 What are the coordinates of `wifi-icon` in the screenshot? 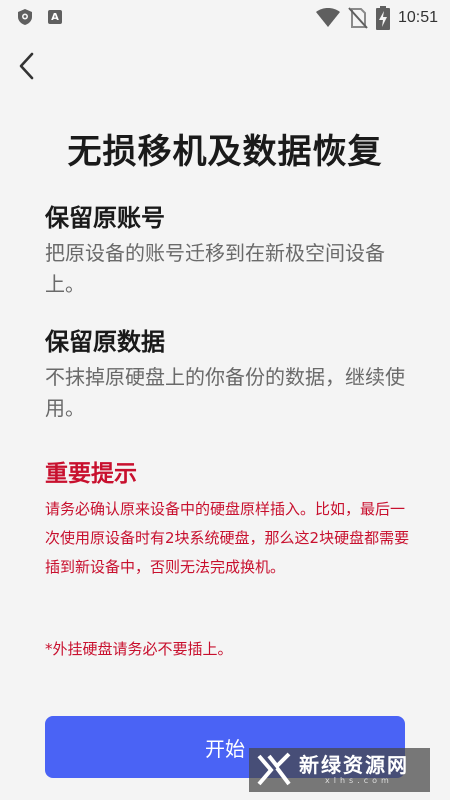 It's located at (327, 17).